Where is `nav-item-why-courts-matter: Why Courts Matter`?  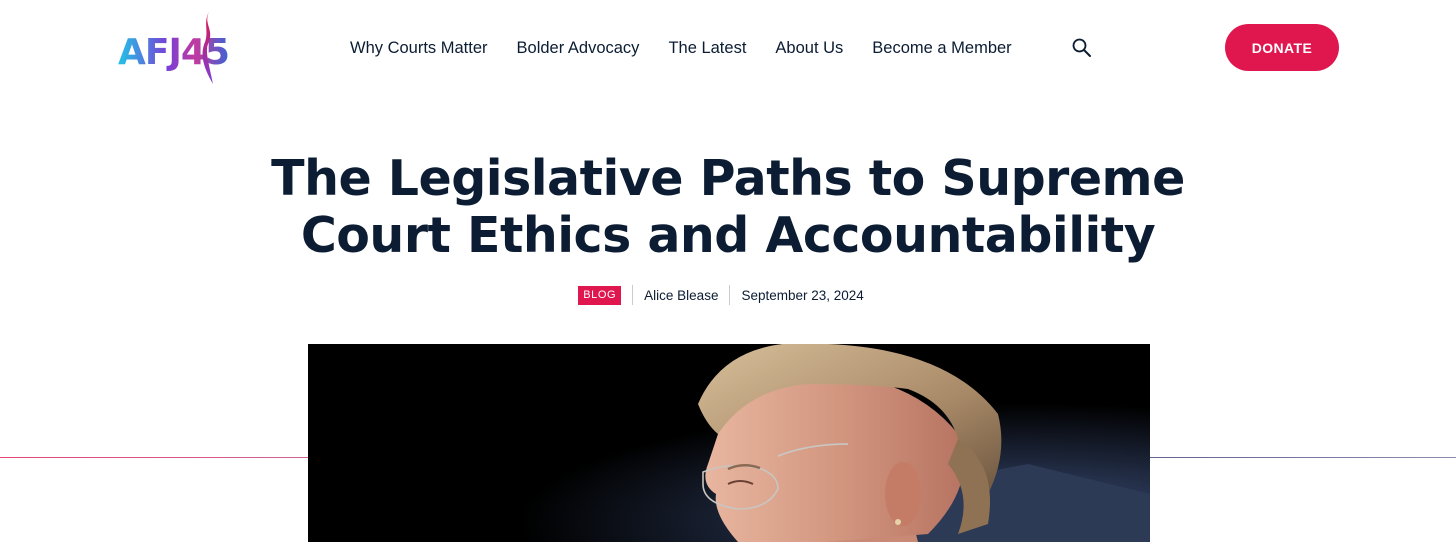 nav-item-why-courts-matter: Why Courts Matter is located at coordinates (419, 48).